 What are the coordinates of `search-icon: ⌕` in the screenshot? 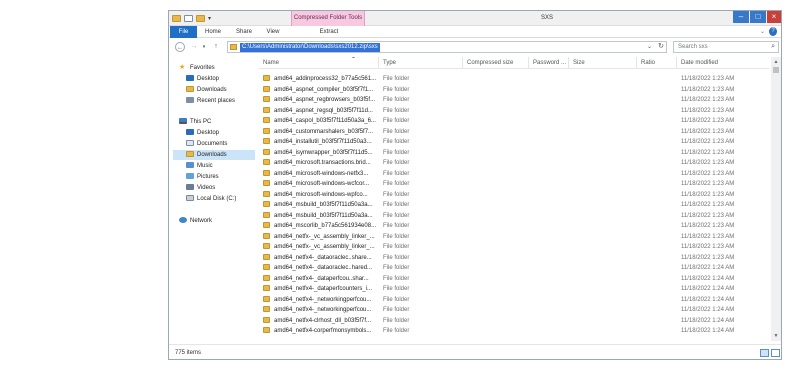 It's located at (773, 47).